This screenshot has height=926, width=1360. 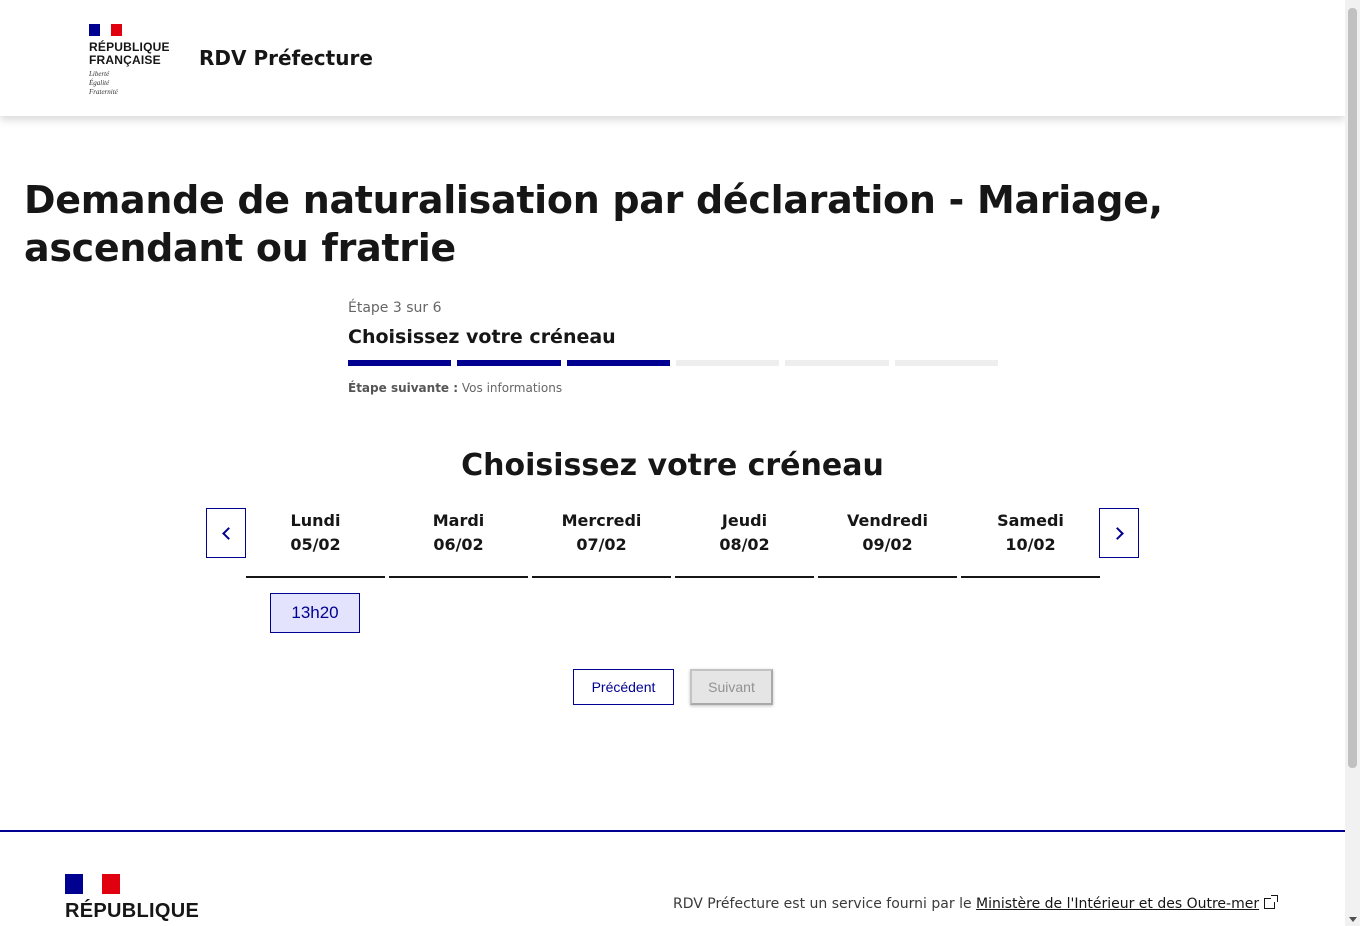 I want to click on day-column: Lundi 05/02, so click(x=315, y=544).